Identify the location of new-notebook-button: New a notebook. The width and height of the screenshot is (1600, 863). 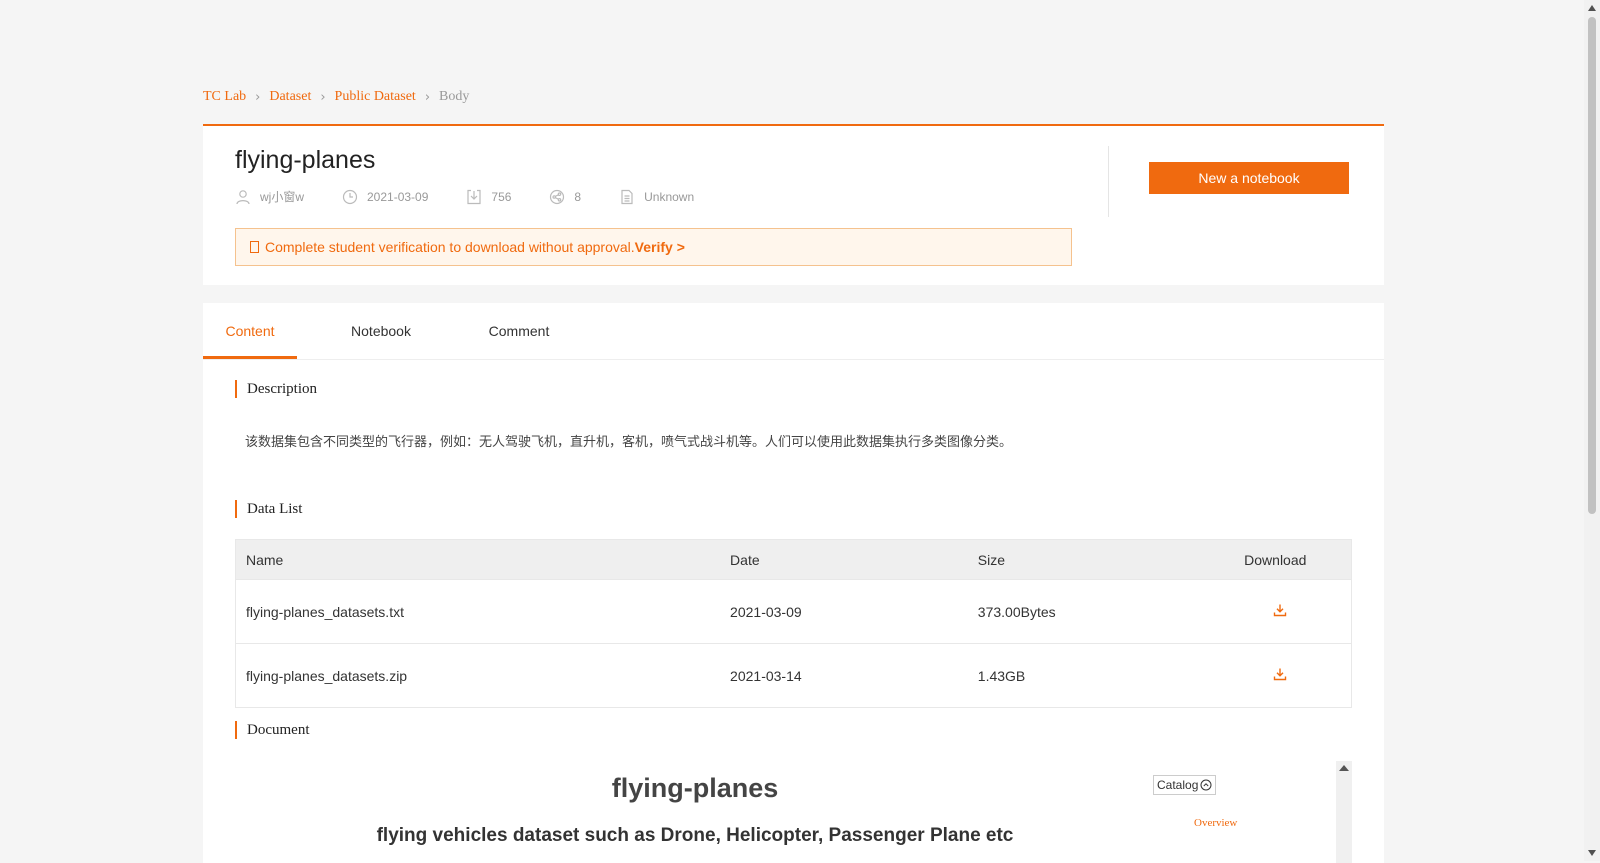
(1249, 178).